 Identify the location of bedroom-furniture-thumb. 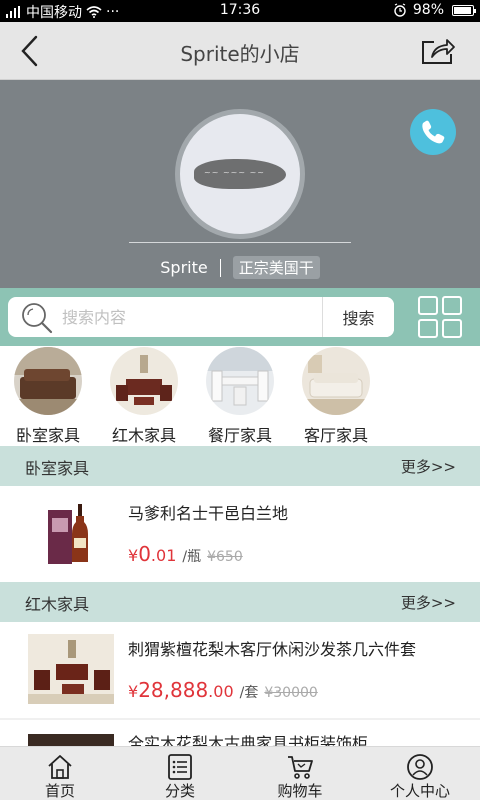
(48, 381).